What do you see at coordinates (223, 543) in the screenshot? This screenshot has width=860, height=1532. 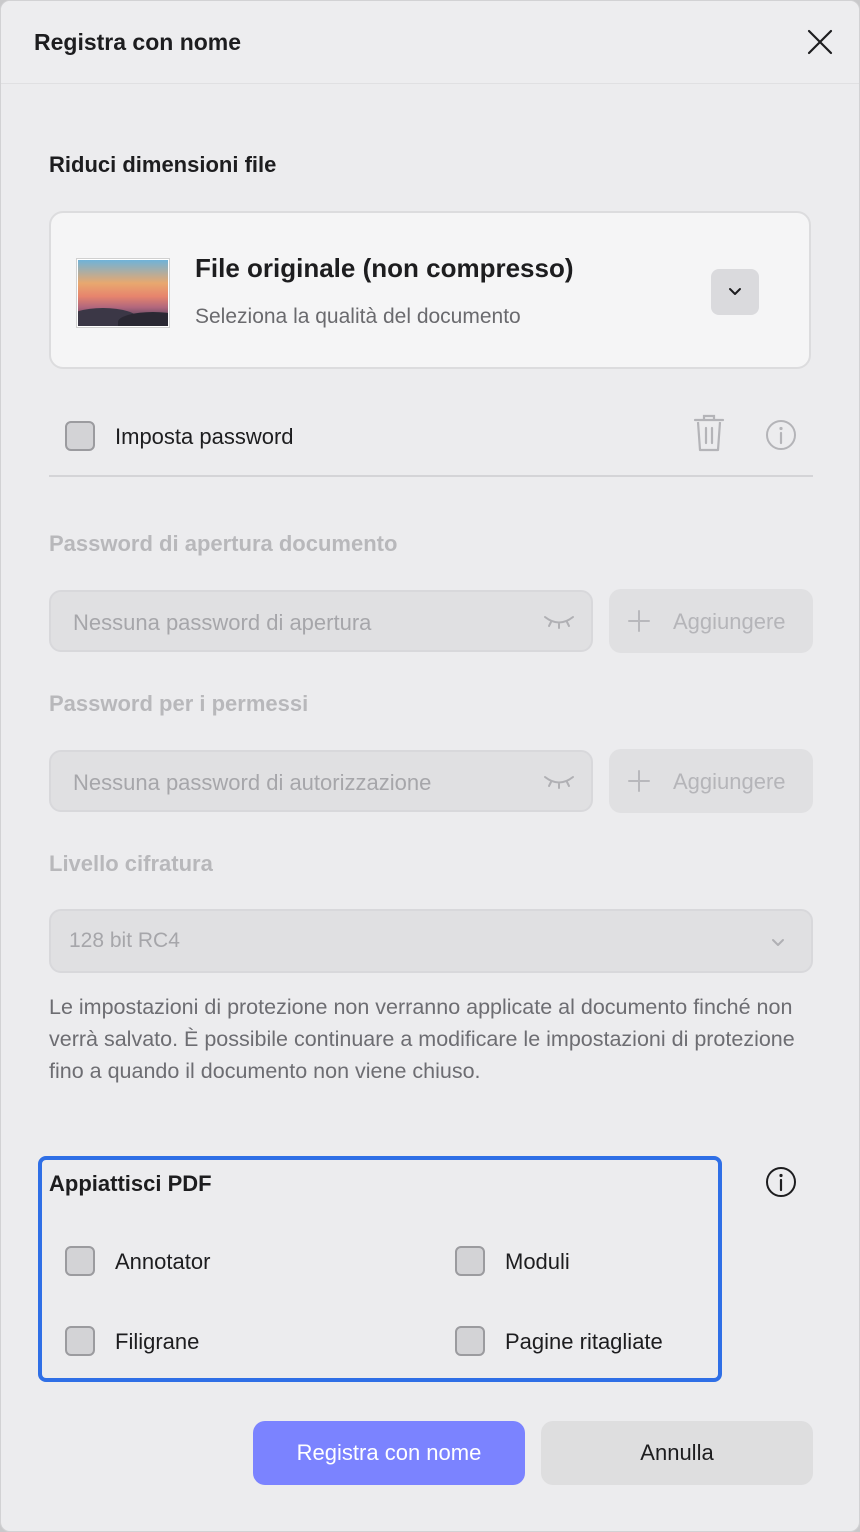 I see `open-password-heading: Password di apertura documento` at bounding box center [223, 543].